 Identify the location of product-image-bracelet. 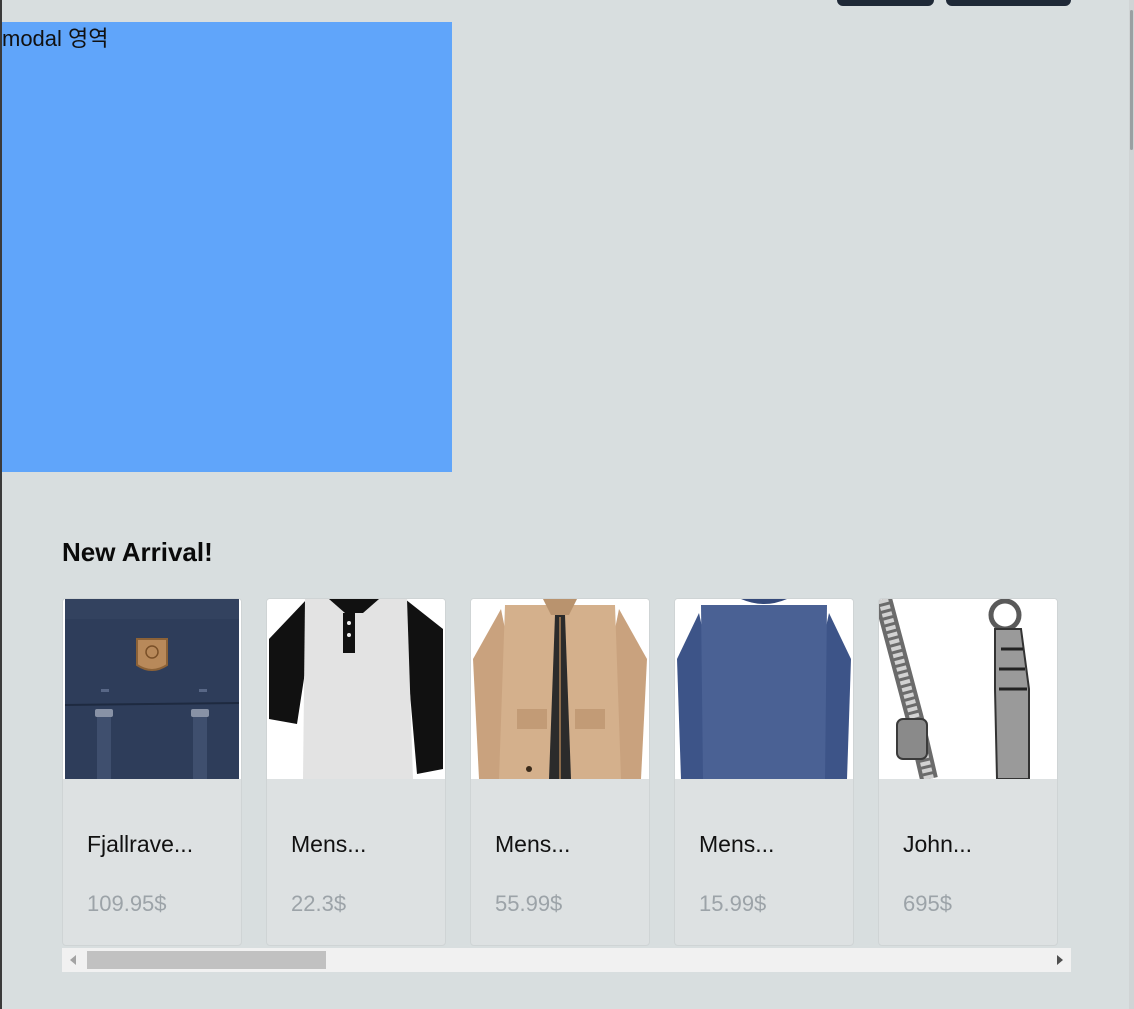
(968, 689).